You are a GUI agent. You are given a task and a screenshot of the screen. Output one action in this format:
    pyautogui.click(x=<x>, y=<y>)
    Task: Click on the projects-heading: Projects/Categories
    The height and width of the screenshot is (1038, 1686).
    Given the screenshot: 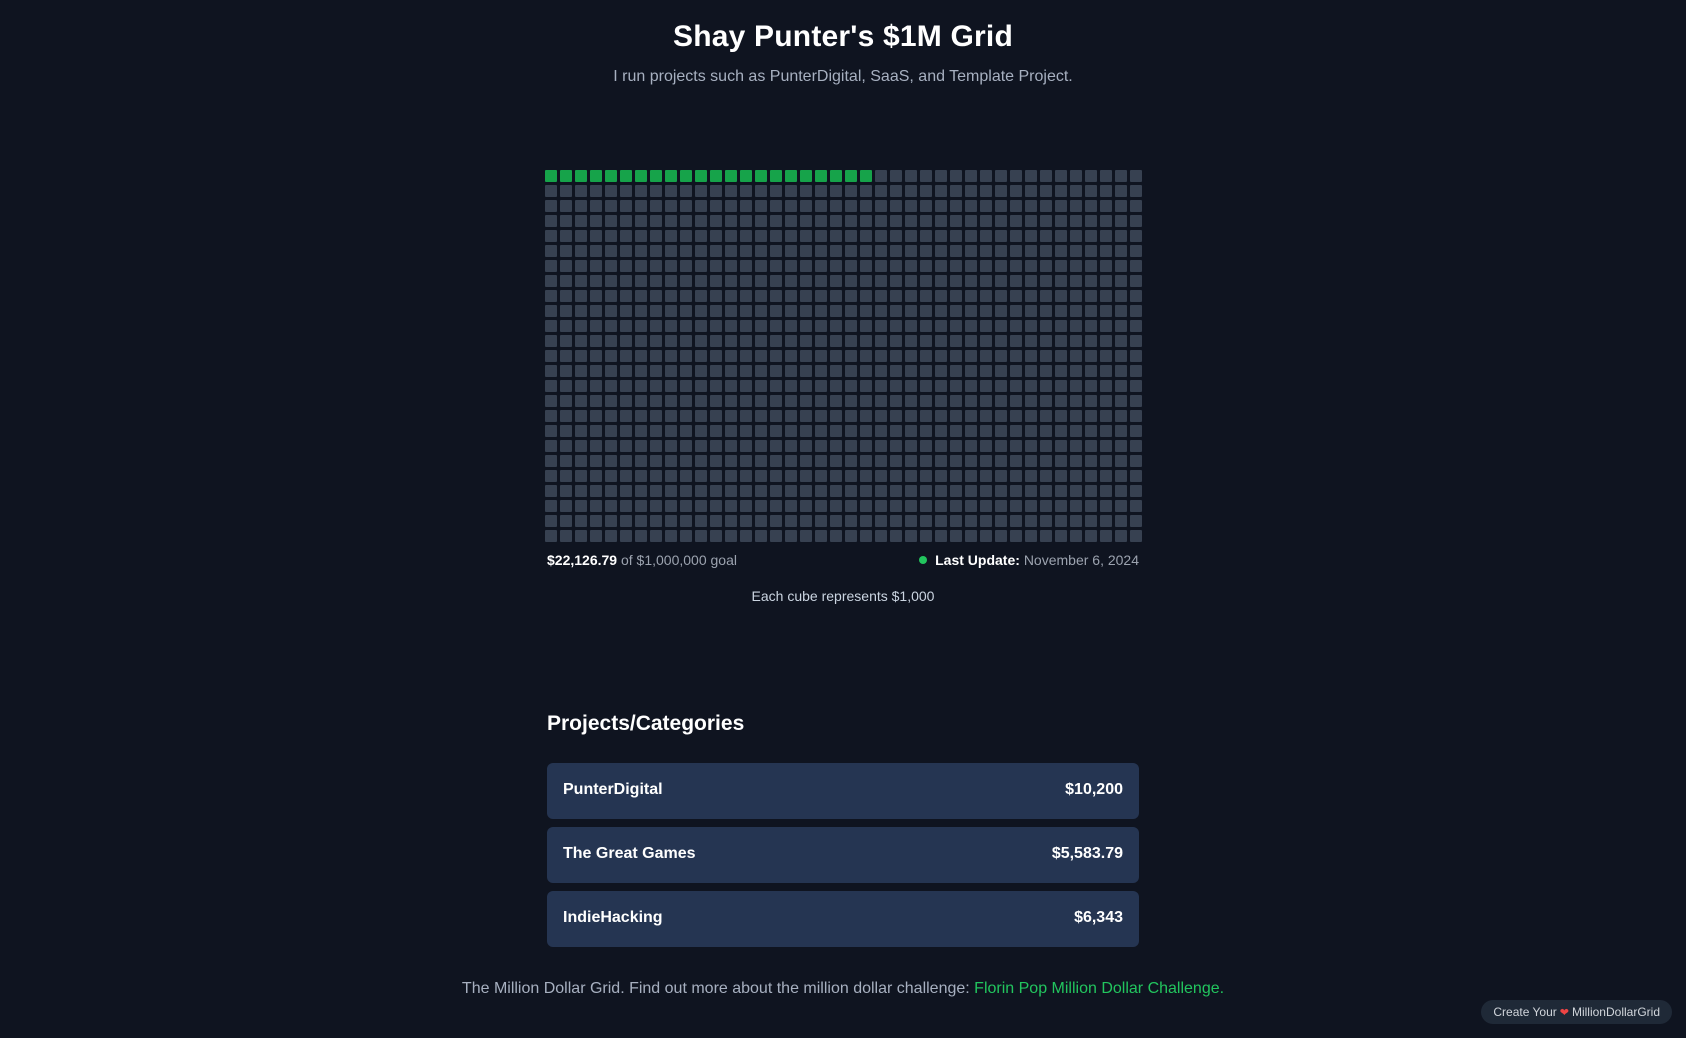 What is the action you would take?
    pyautogui.click(x=646, y=723)
    